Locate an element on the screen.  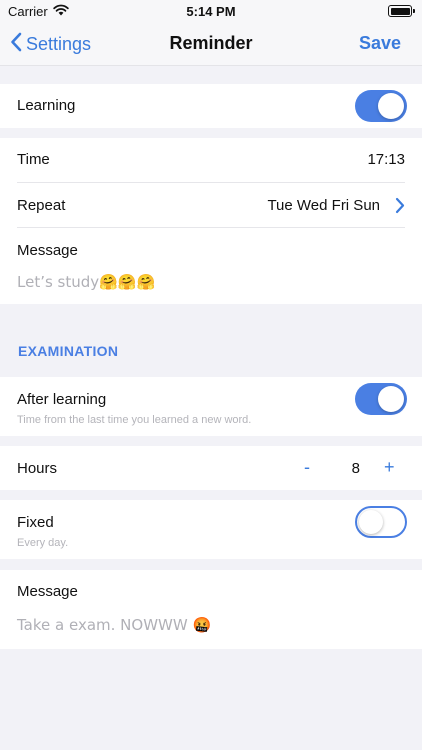
message-label: Message is located at coordinates (47, 250).